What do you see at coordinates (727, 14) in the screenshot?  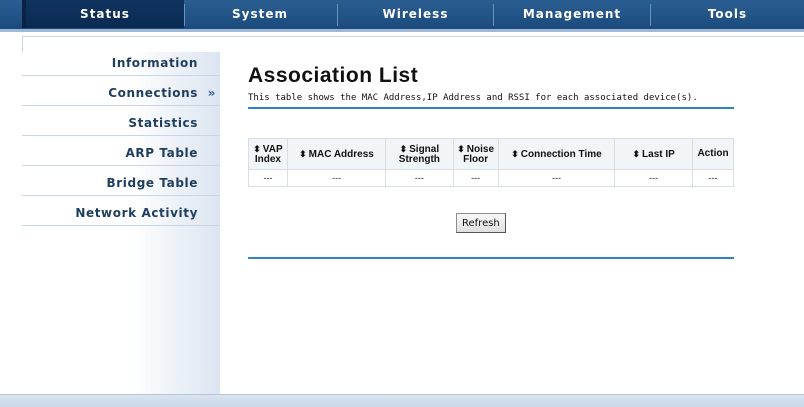 I see `nav-tab-tools: Tools` at bounding box center [727, 14].